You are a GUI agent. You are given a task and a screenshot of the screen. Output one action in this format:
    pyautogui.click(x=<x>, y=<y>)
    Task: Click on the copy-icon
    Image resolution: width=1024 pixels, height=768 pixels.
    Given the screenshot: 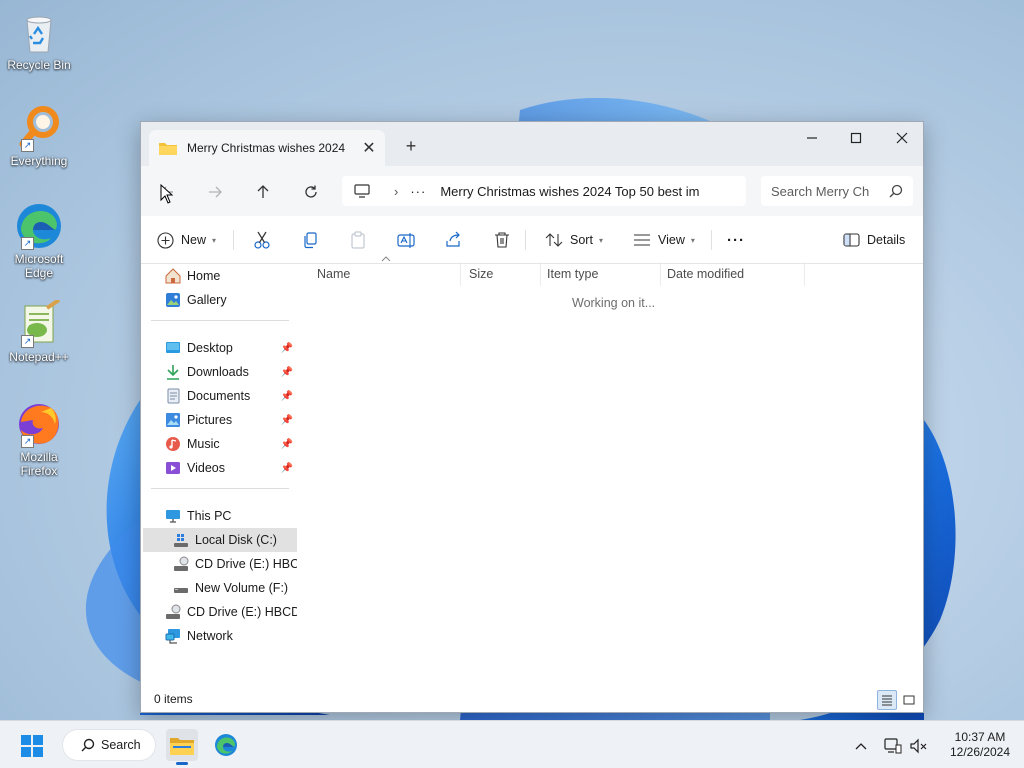 What is the action you would take?
    pyautogui.click(x=310, y=240)
    